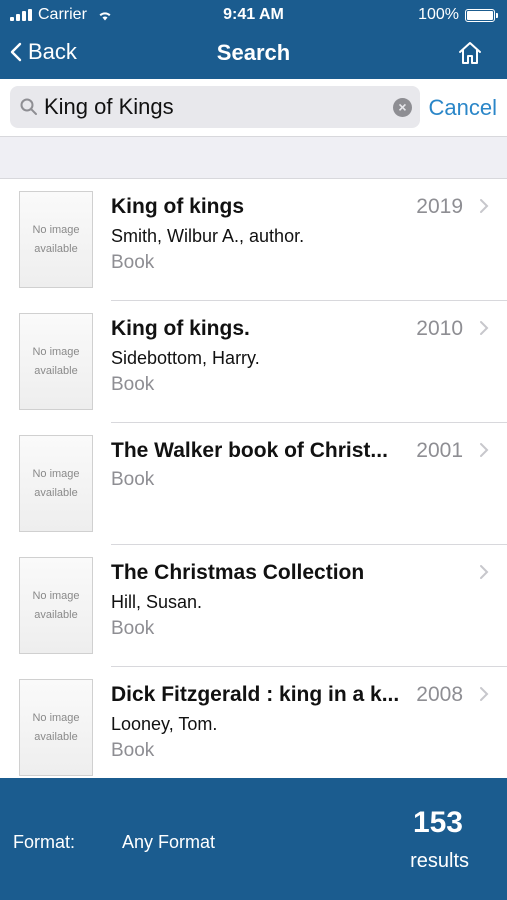 The image size is (507, 900). I want to click on search-input, so click(214, 107).